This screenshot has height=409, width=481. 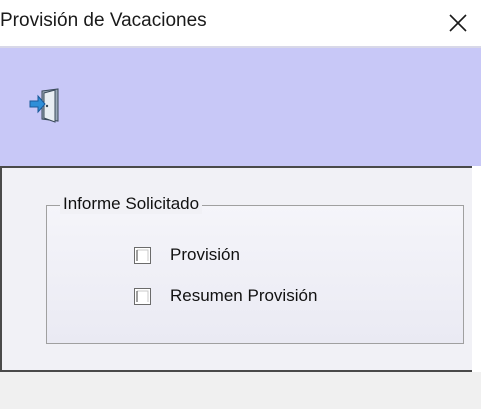 I want to click on option-resumen-provision-label: Resumen Provisión, so click(x=244, y=295).